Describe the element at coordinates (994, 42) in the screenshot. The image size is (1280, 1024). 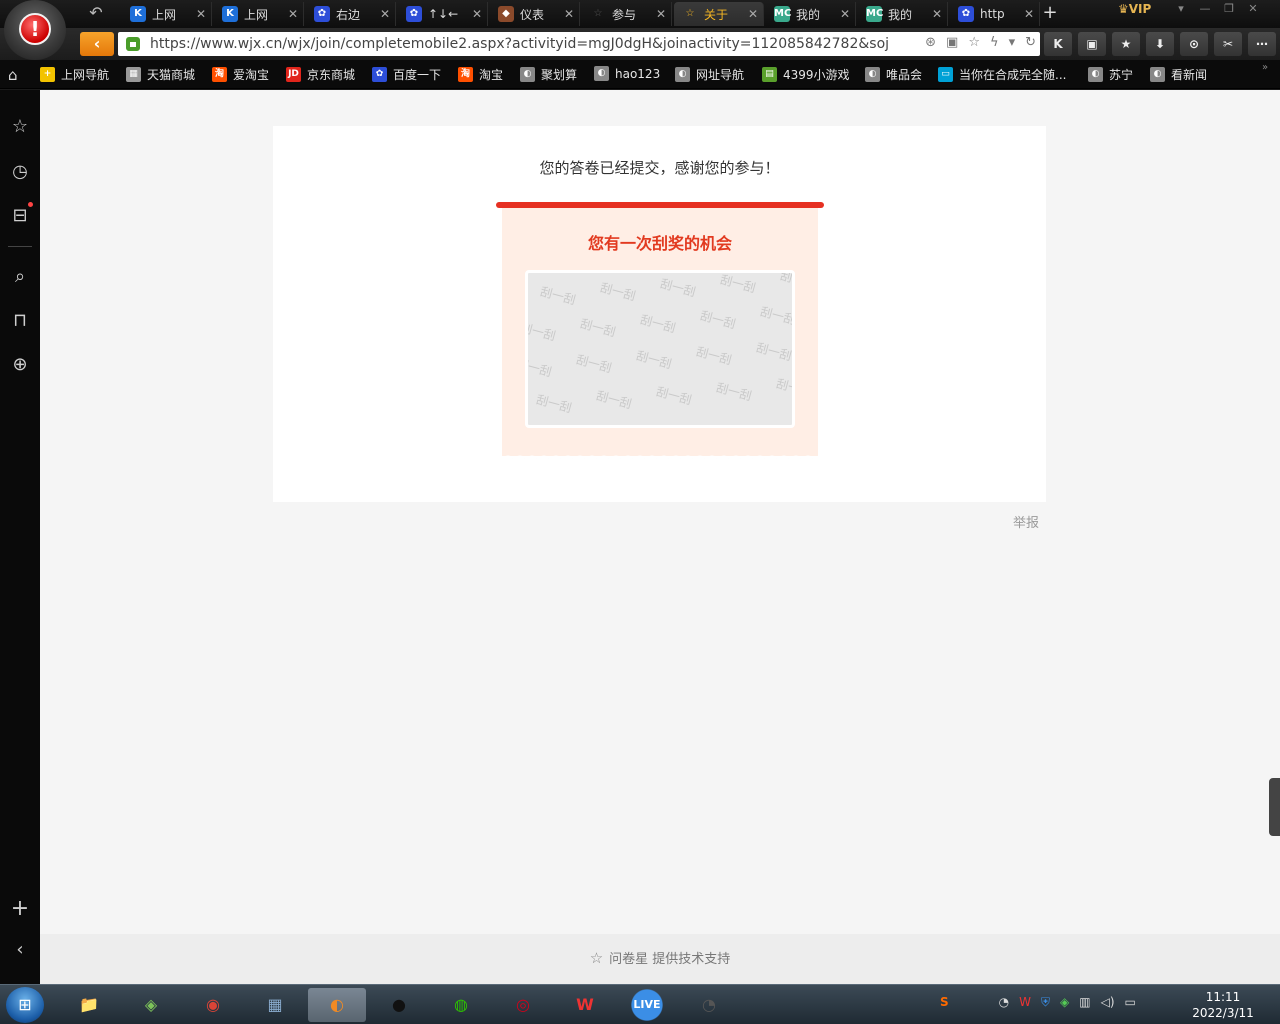
I see `lightning-icon: ϟ` at that location.